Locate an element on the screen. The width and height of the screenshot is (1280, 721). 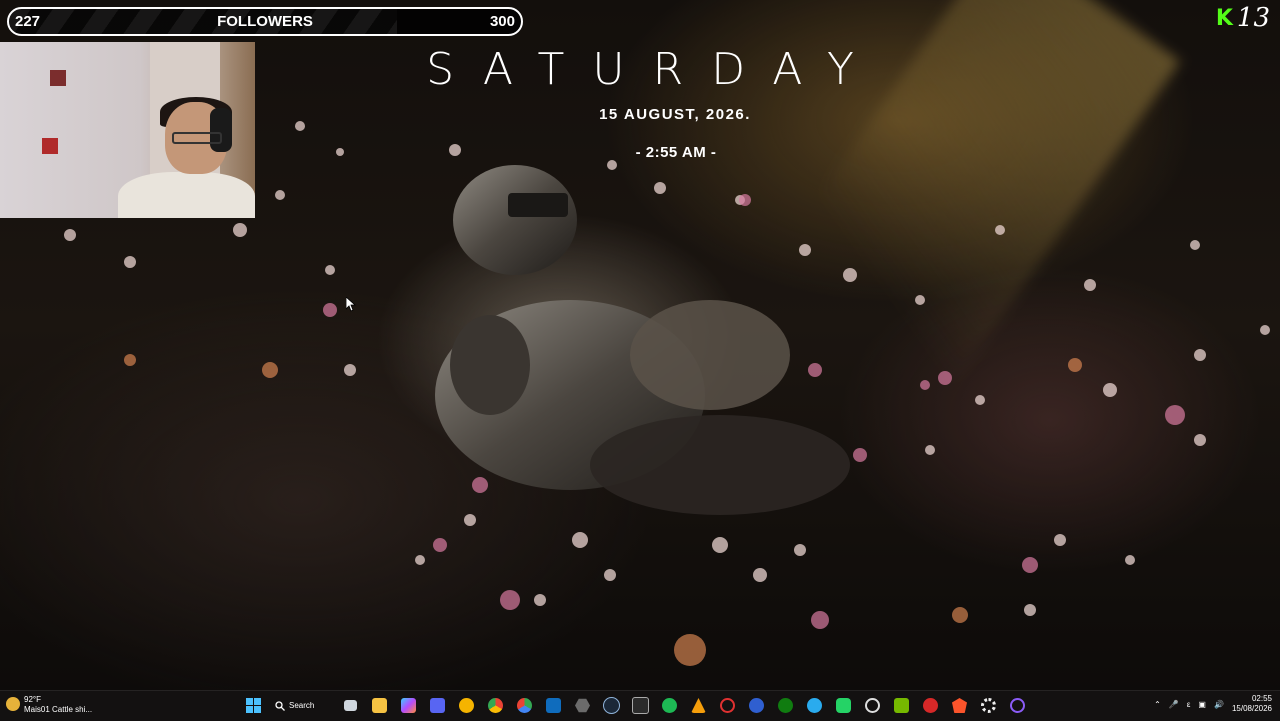
volume-icon: 🔊 is located at coordinates (1219, 704).